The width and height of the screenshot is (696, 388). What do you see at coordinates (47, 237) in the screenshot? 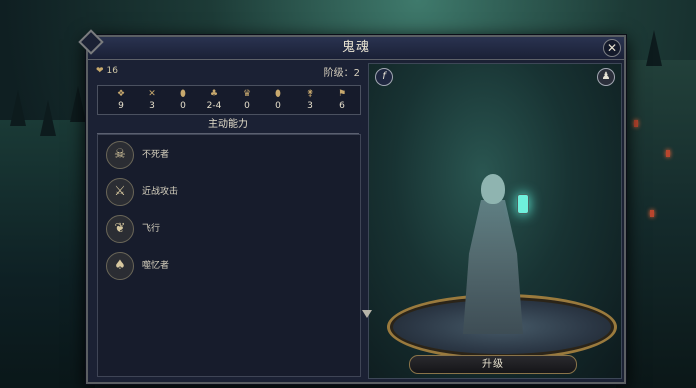
I see `background-town-left` at bounding box center [47, 237].